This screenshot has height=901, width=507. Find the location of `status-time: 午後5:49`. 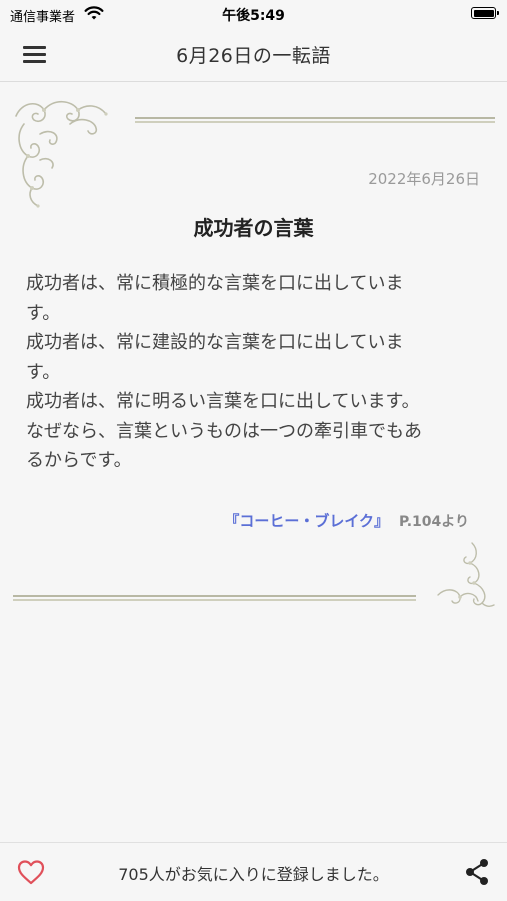

status-time: 午後5:49 is located at coordinates (253, 16).